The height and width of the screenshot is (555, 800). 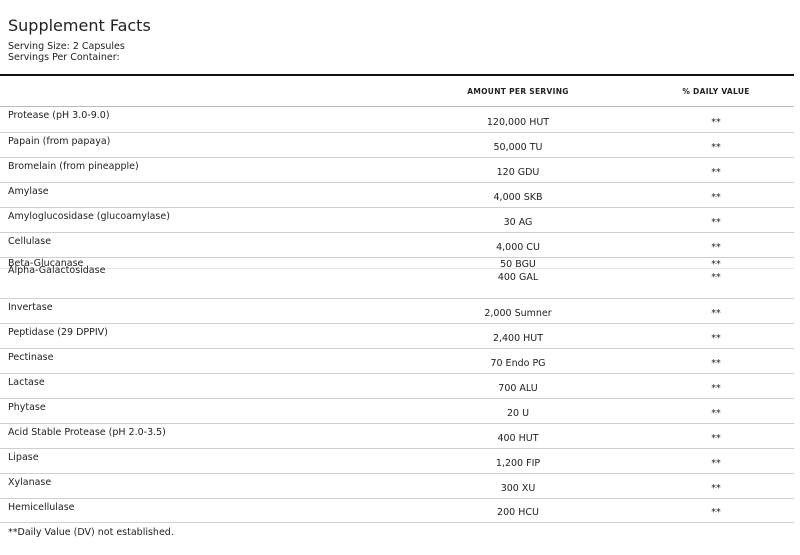 What do you see at coordinates (397, 245) in the screenshot?
I see `table-row: Cellulase 4,000 CU **` at bounding box center [397, 245].